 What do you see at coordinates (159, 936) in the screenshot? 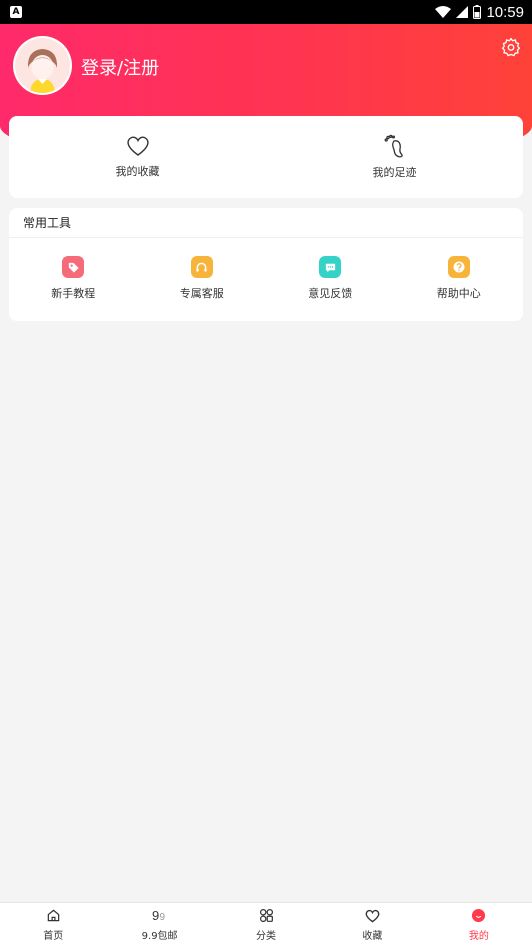
I see `tab-free-shipping-label: 9.9包邮` at bounding box center [159, 936].